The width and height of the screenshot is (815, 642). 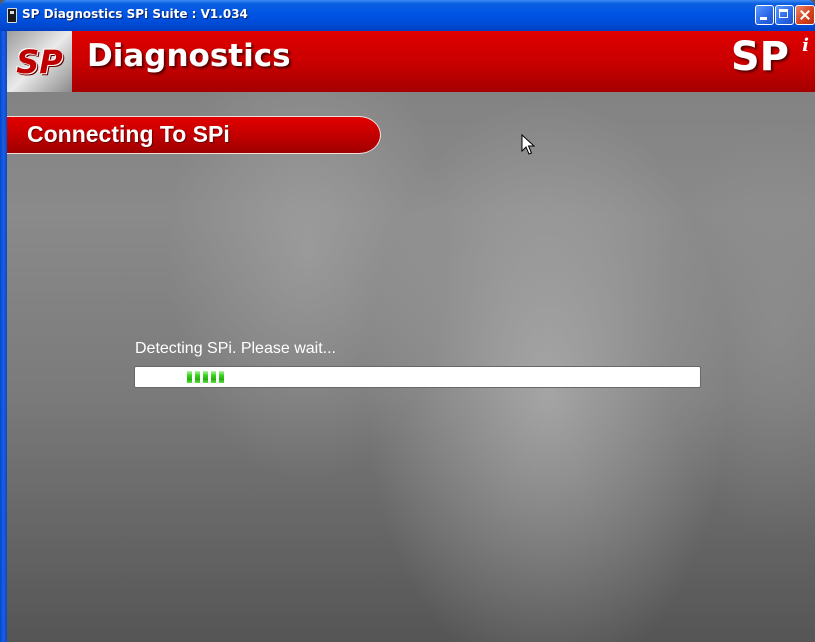 What do you see at coordinates (3, 336) in the screenshot?
I see `window-border` at bounding box center [3, 336].